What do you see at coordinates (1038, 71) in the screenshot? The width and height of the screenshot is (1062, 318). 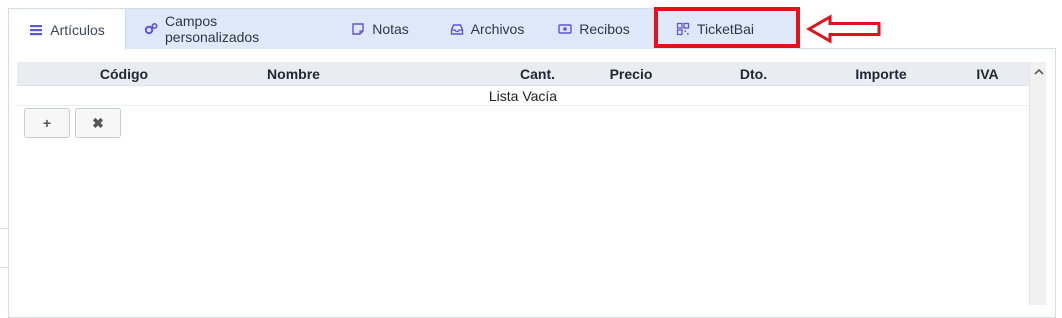 I see `scroll-up-icon` at bounding box center [1038, 71].